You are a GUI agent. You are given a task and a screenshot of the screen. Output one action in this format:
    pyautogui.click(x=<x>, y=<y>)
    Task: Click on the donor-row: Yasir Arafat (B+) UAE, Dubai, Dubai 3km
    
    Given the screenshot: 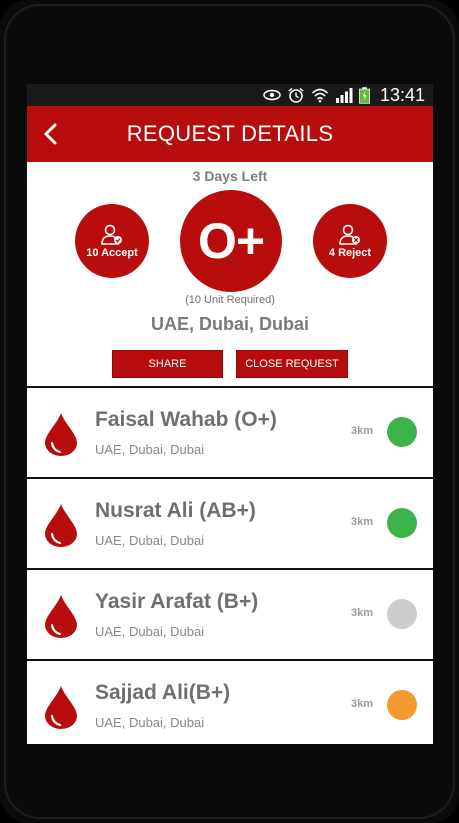 What is the action you would take?
    pyautogui.click(x=230, y=613)
    